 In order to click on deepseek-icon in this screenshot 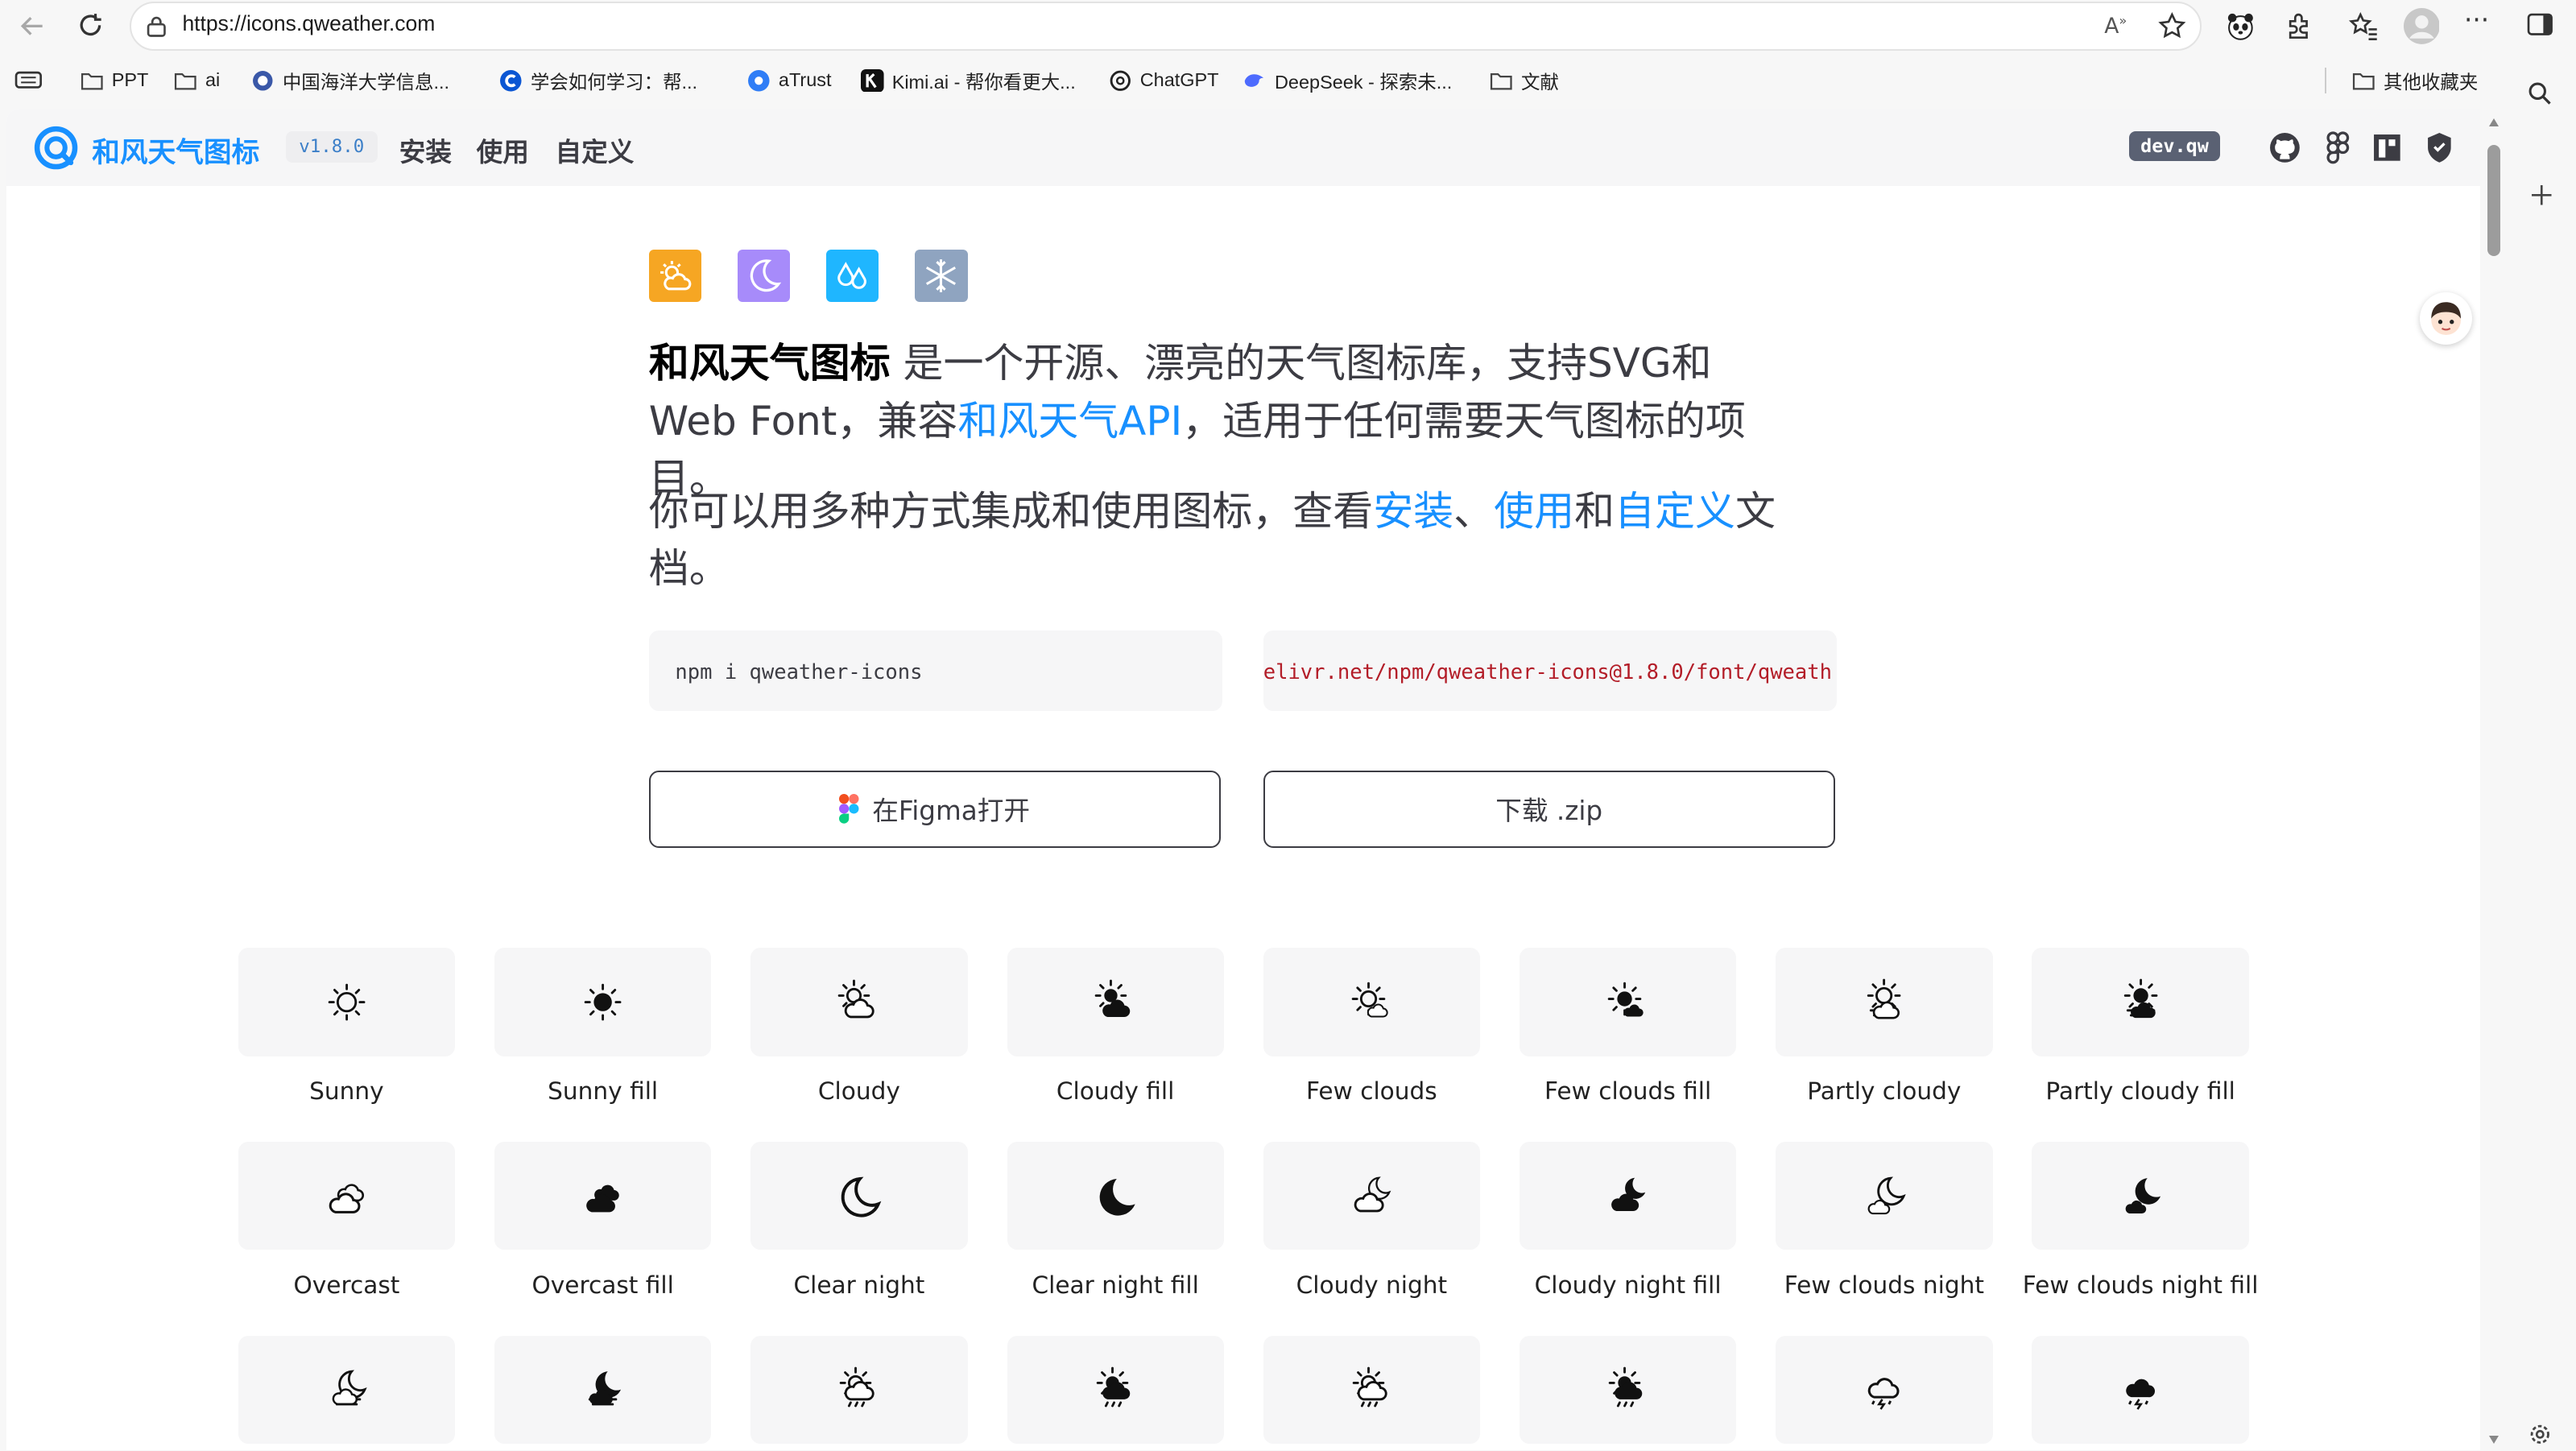, I will do `click(1255, 81)`.